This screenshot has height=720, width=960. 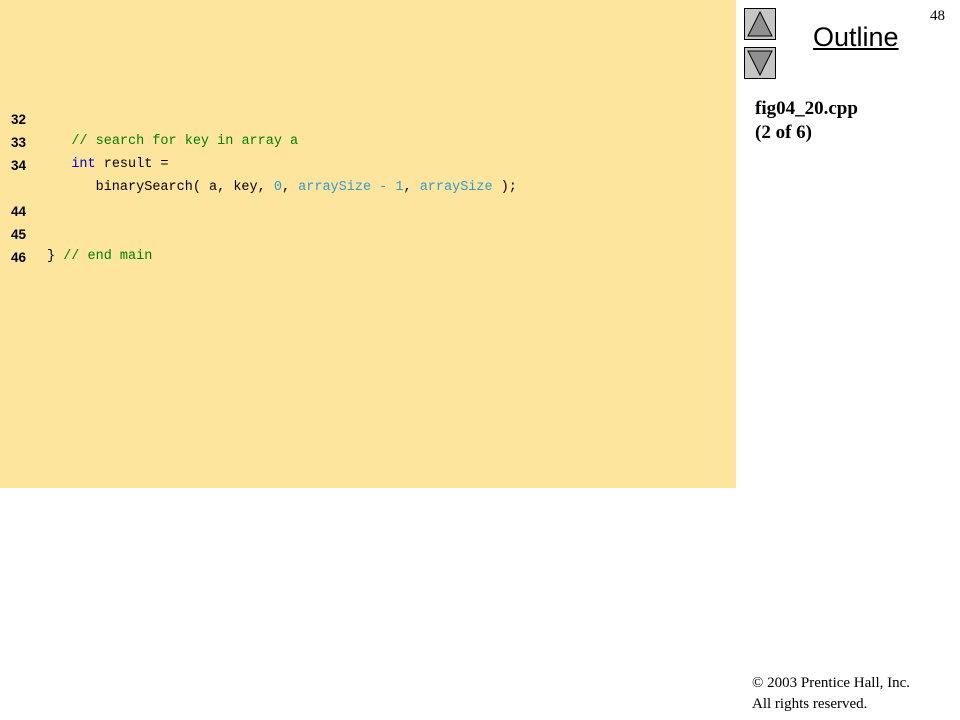 I want to click on previous-slide-button, so click(x=760, y=24).